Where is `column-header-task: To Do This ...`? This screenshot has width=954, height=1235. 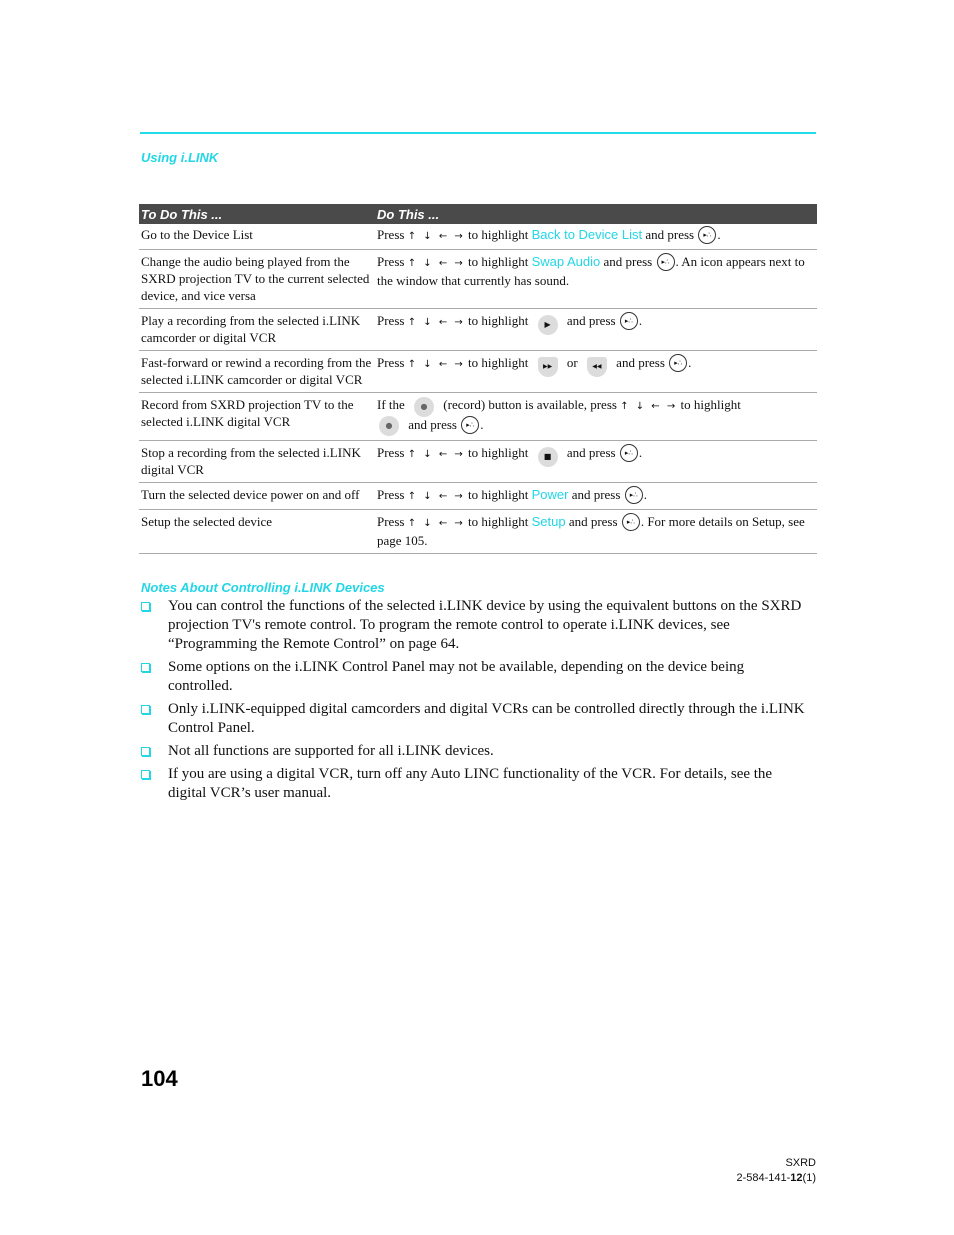 column-header-task: To Do This ... is located at coordinates (257, 214).